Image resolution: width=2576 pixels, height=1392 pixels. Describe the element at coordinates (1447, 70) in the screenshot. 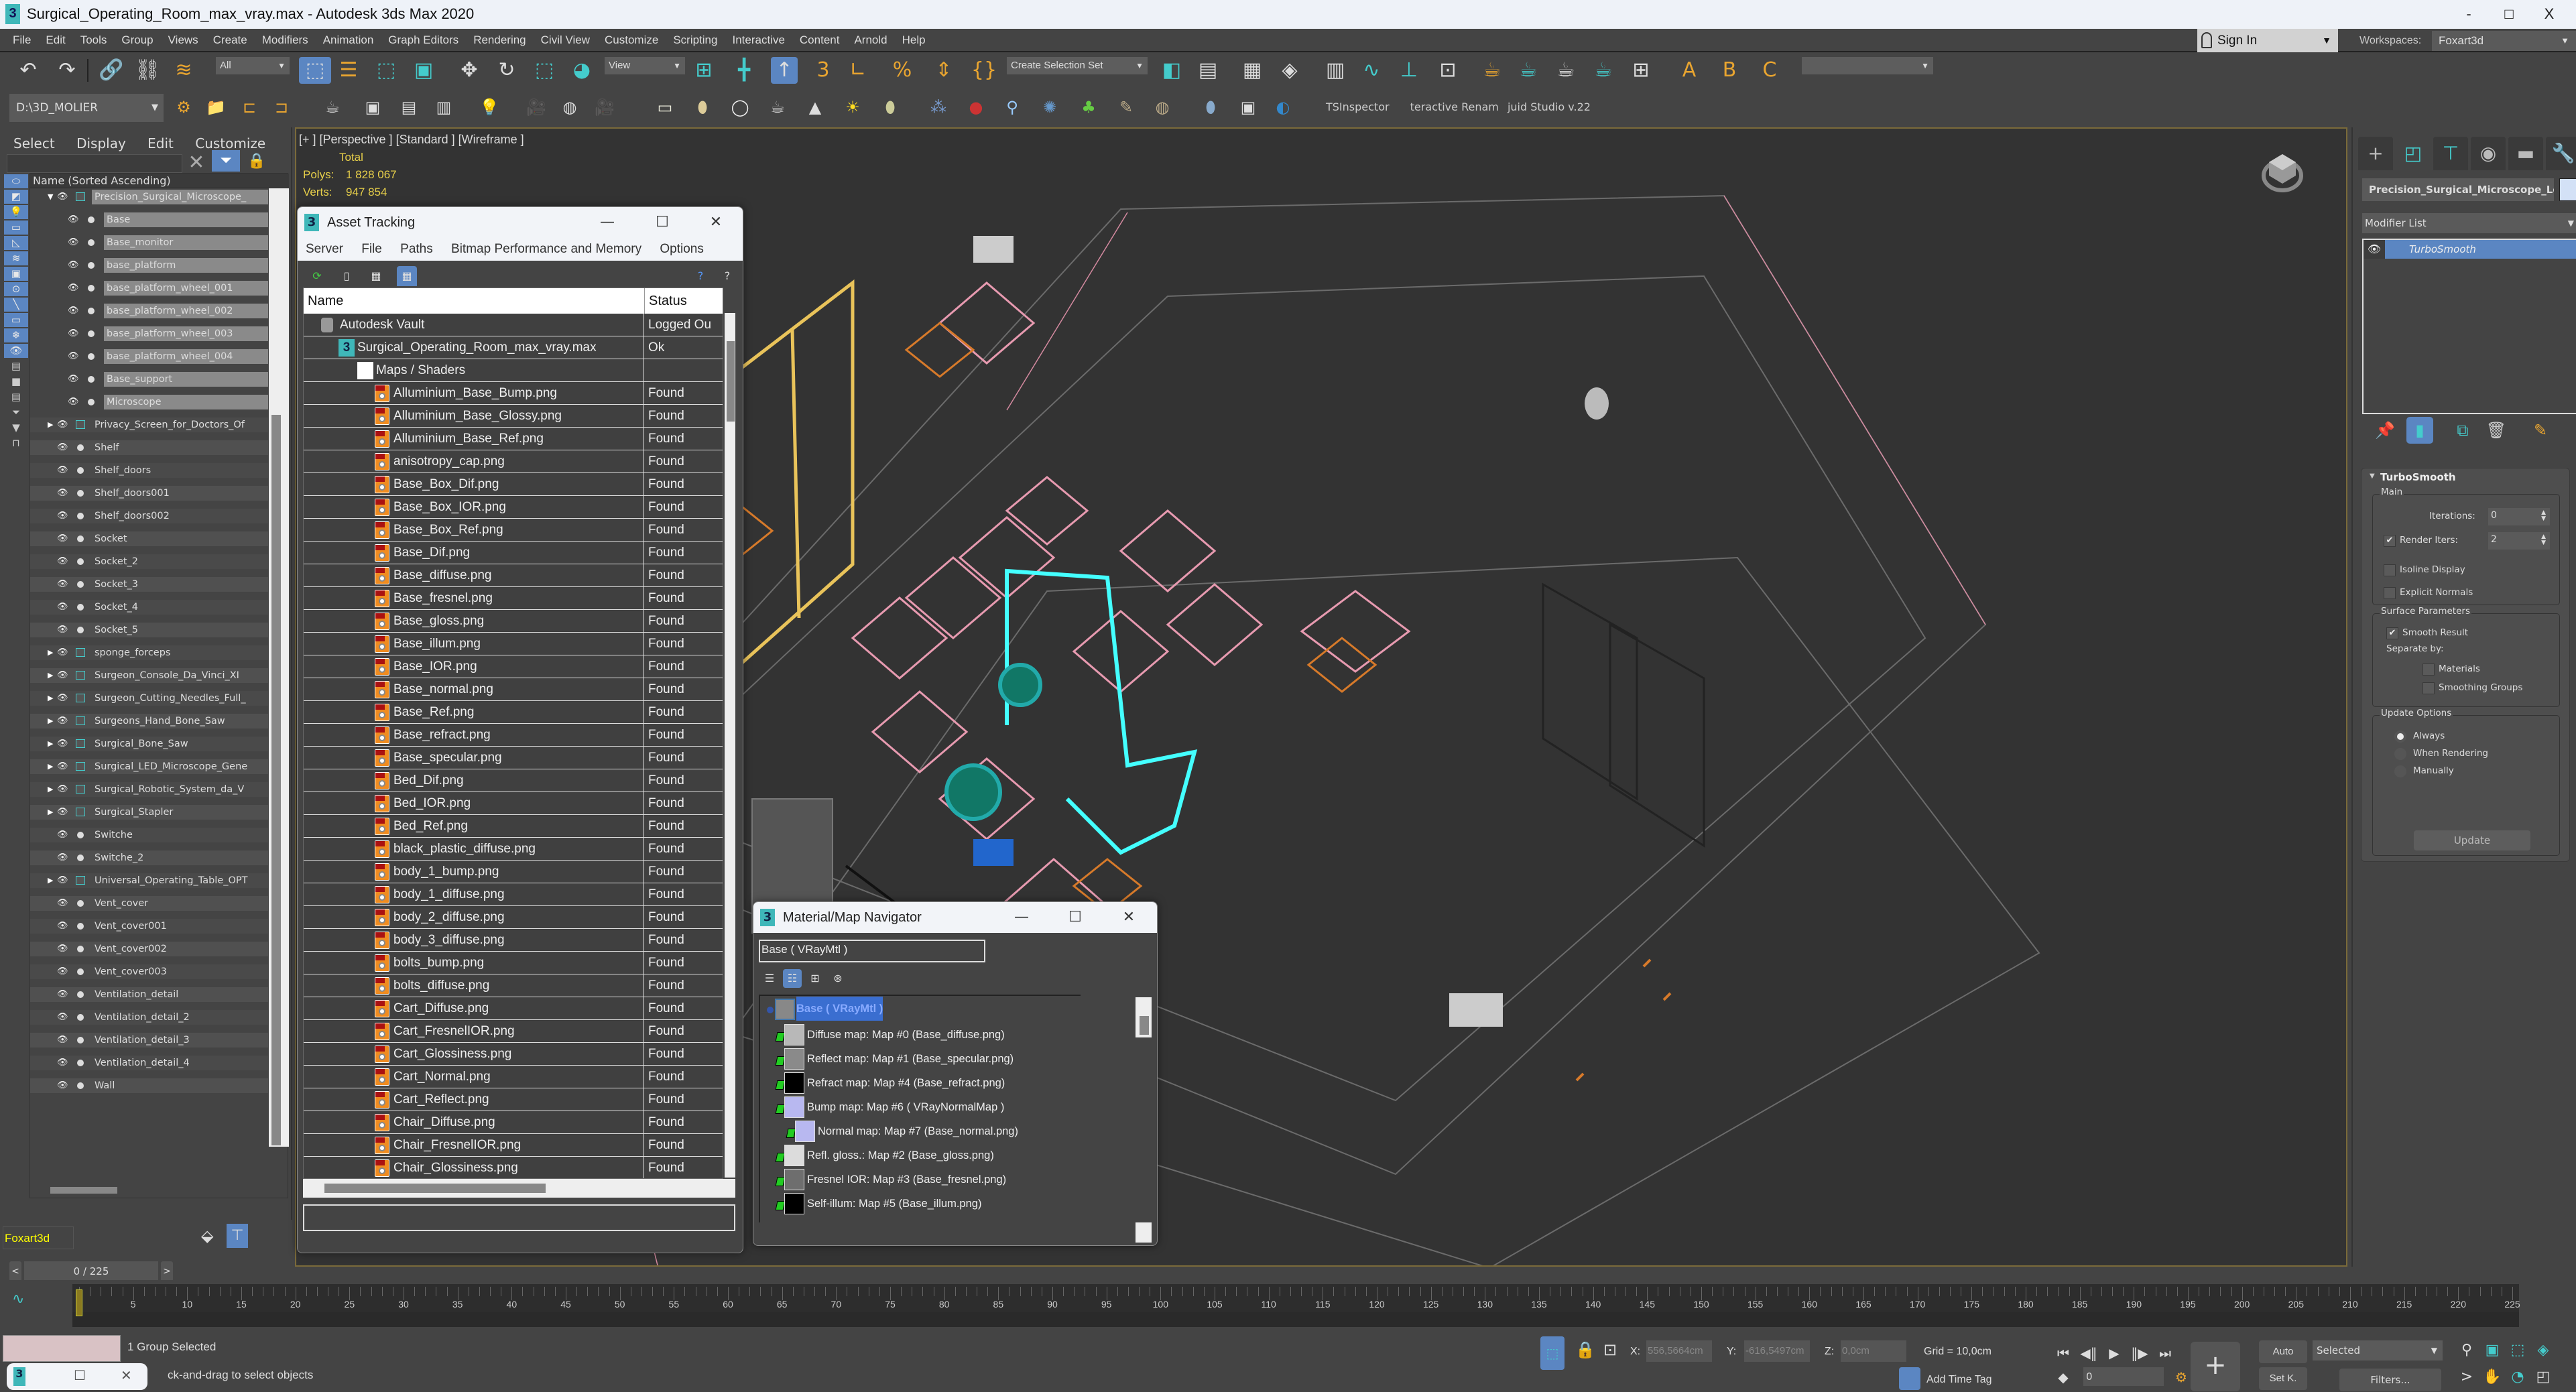

I see `schematic-view-icon: ⊡` at that location.